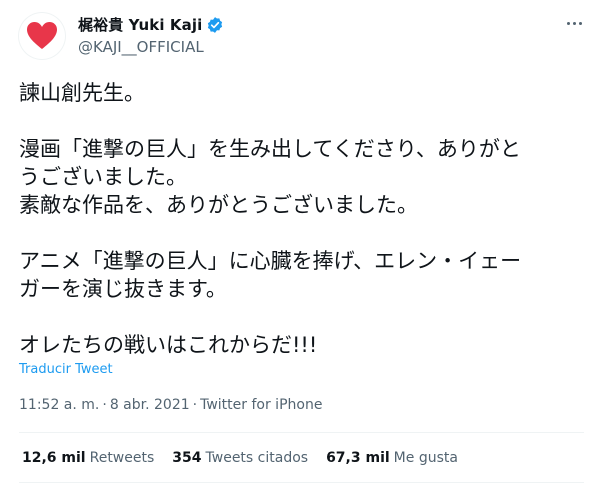  I want to click on author-display-name: 梶裕貴 Yuki Kaji, so click(140, 24).